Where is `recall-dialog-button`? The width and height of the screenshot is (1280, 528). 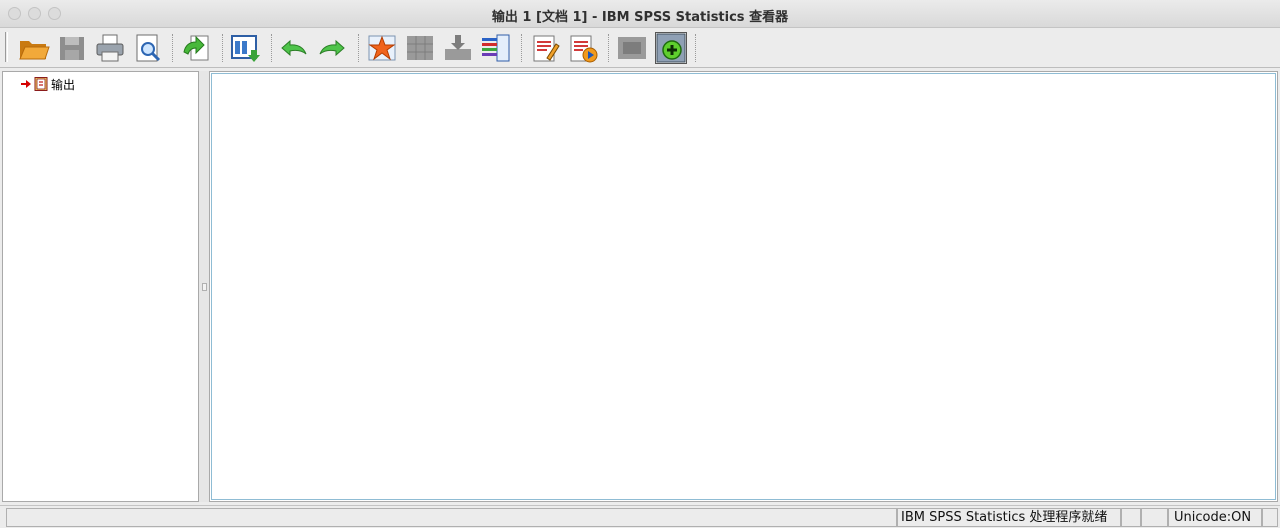
recall-dialog-button is located at coordinates (245, 48).